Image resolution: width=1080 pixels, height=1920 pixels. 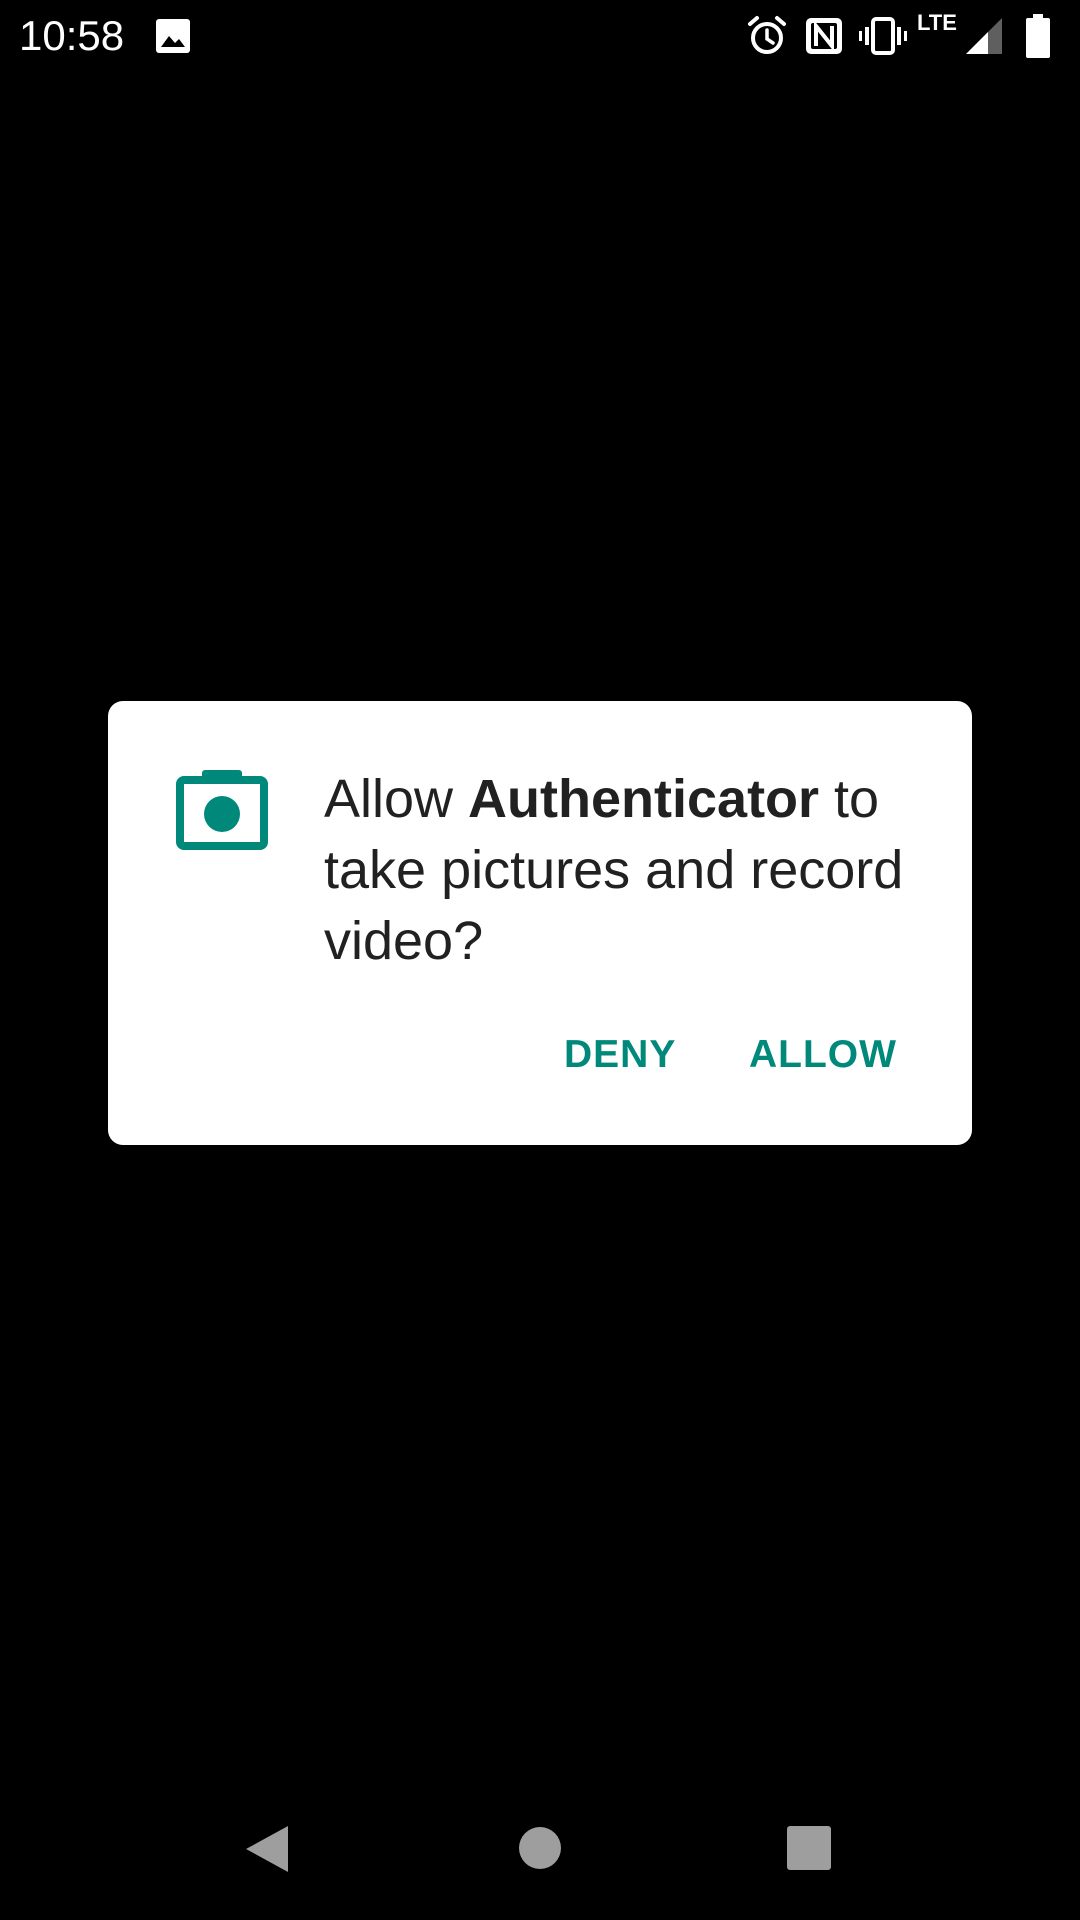 What do you see at coordinates (173, 36) in the screenshot?
I see `image-icon` at bounding box center [173, 36].